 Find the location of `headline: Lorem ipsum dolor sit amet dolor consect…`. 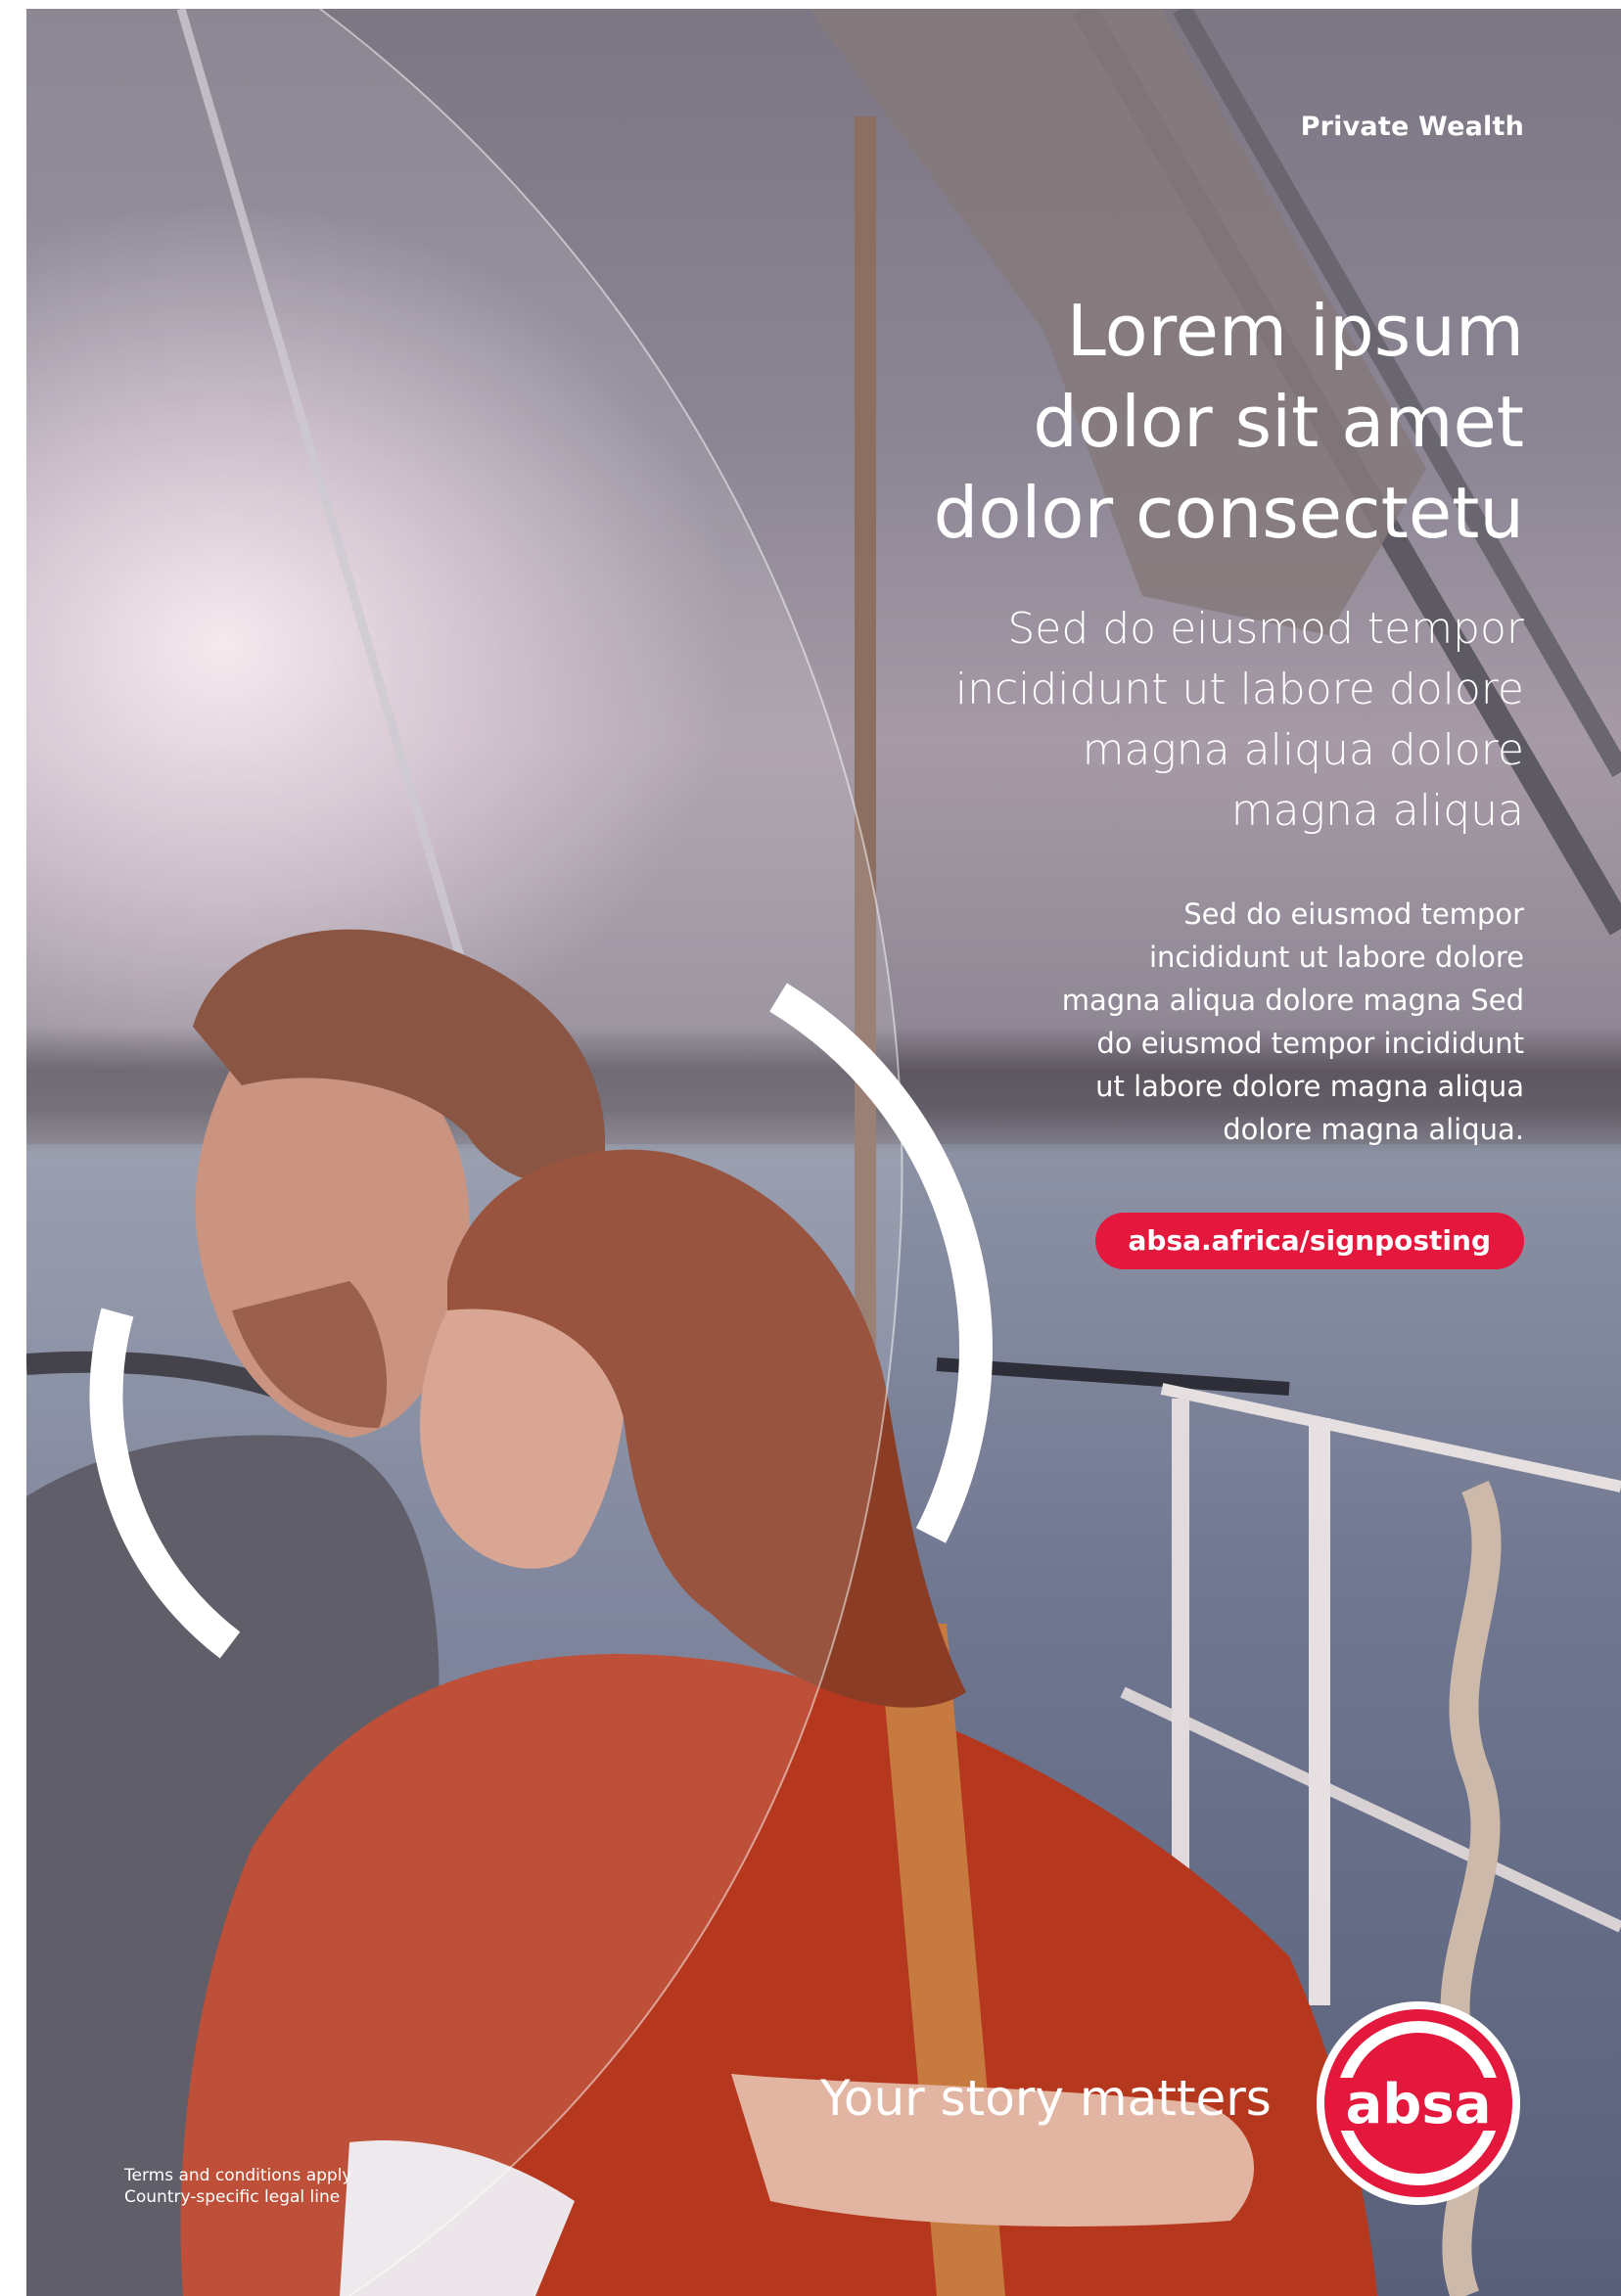

headline: Lorem ipsum dolor sit amet dolor consect… is located at coordinates (1152, 422).